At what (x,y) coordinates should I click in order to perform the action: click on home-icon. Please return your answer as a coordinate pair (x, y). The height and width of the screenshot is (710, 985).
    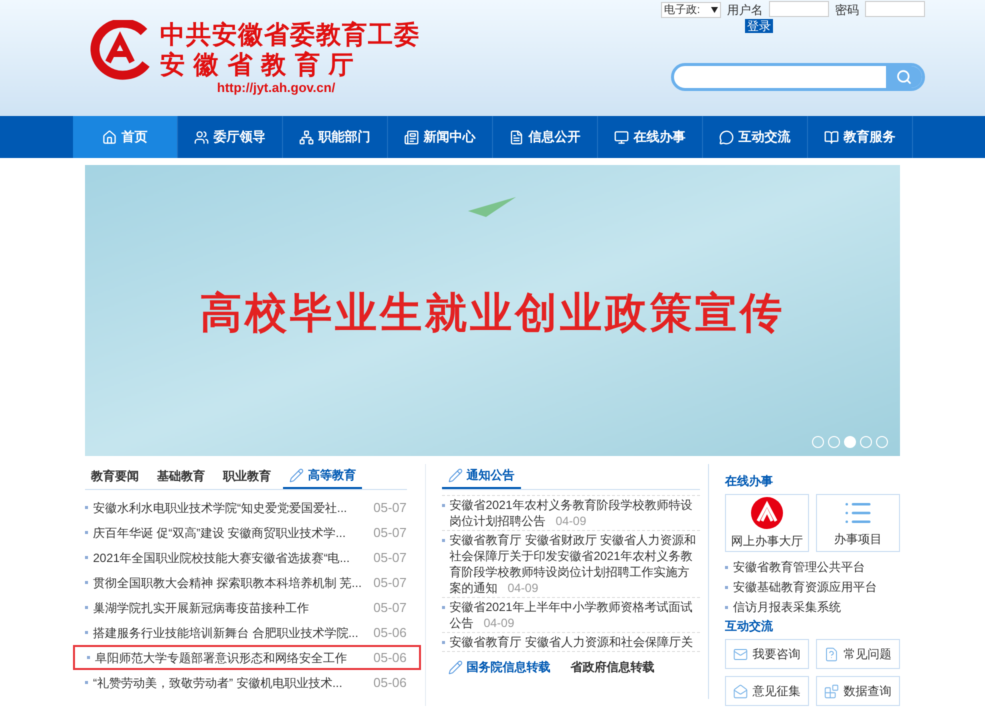
    Looking at the image, I should click on (109, 137).